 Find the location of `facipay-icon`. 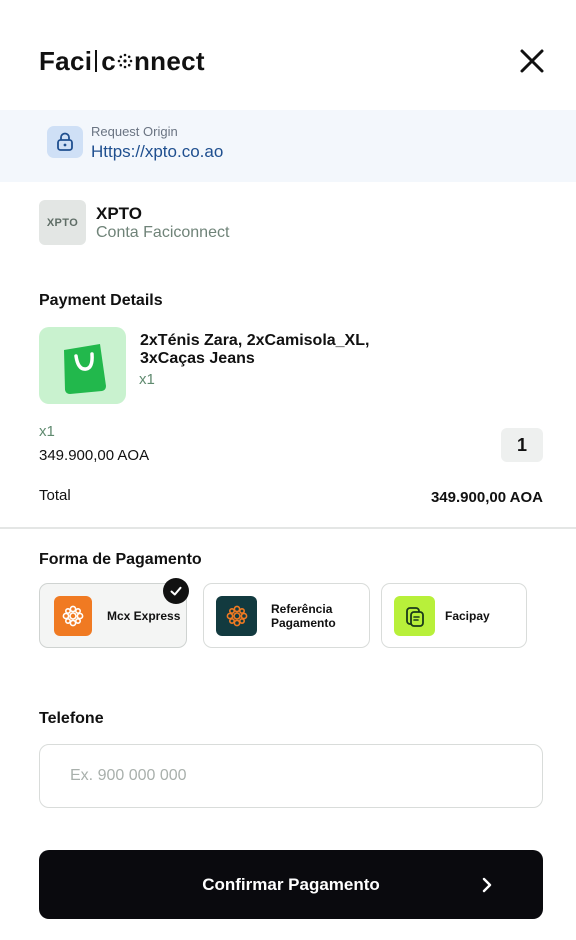

facipay-icon is located at coordinates (414, 615).